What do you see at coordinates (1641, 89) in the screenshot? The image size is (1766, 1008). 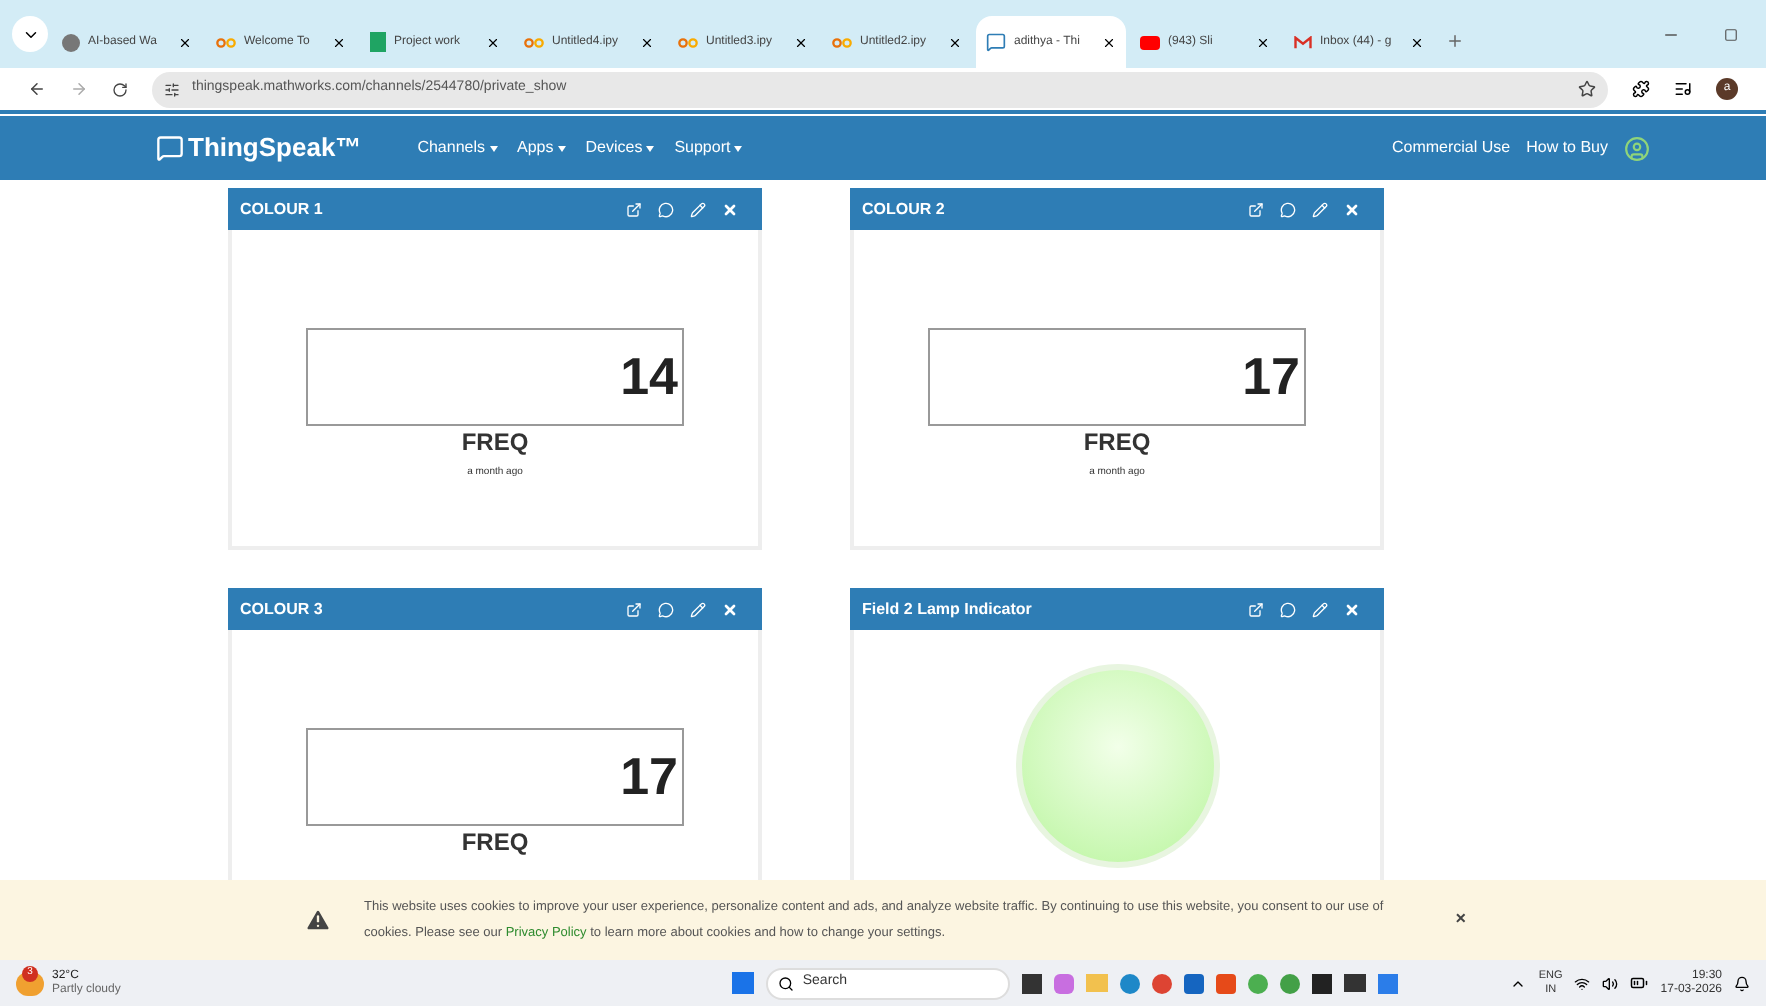 I see `extensions-icon` at bounding box center [1641, 89].